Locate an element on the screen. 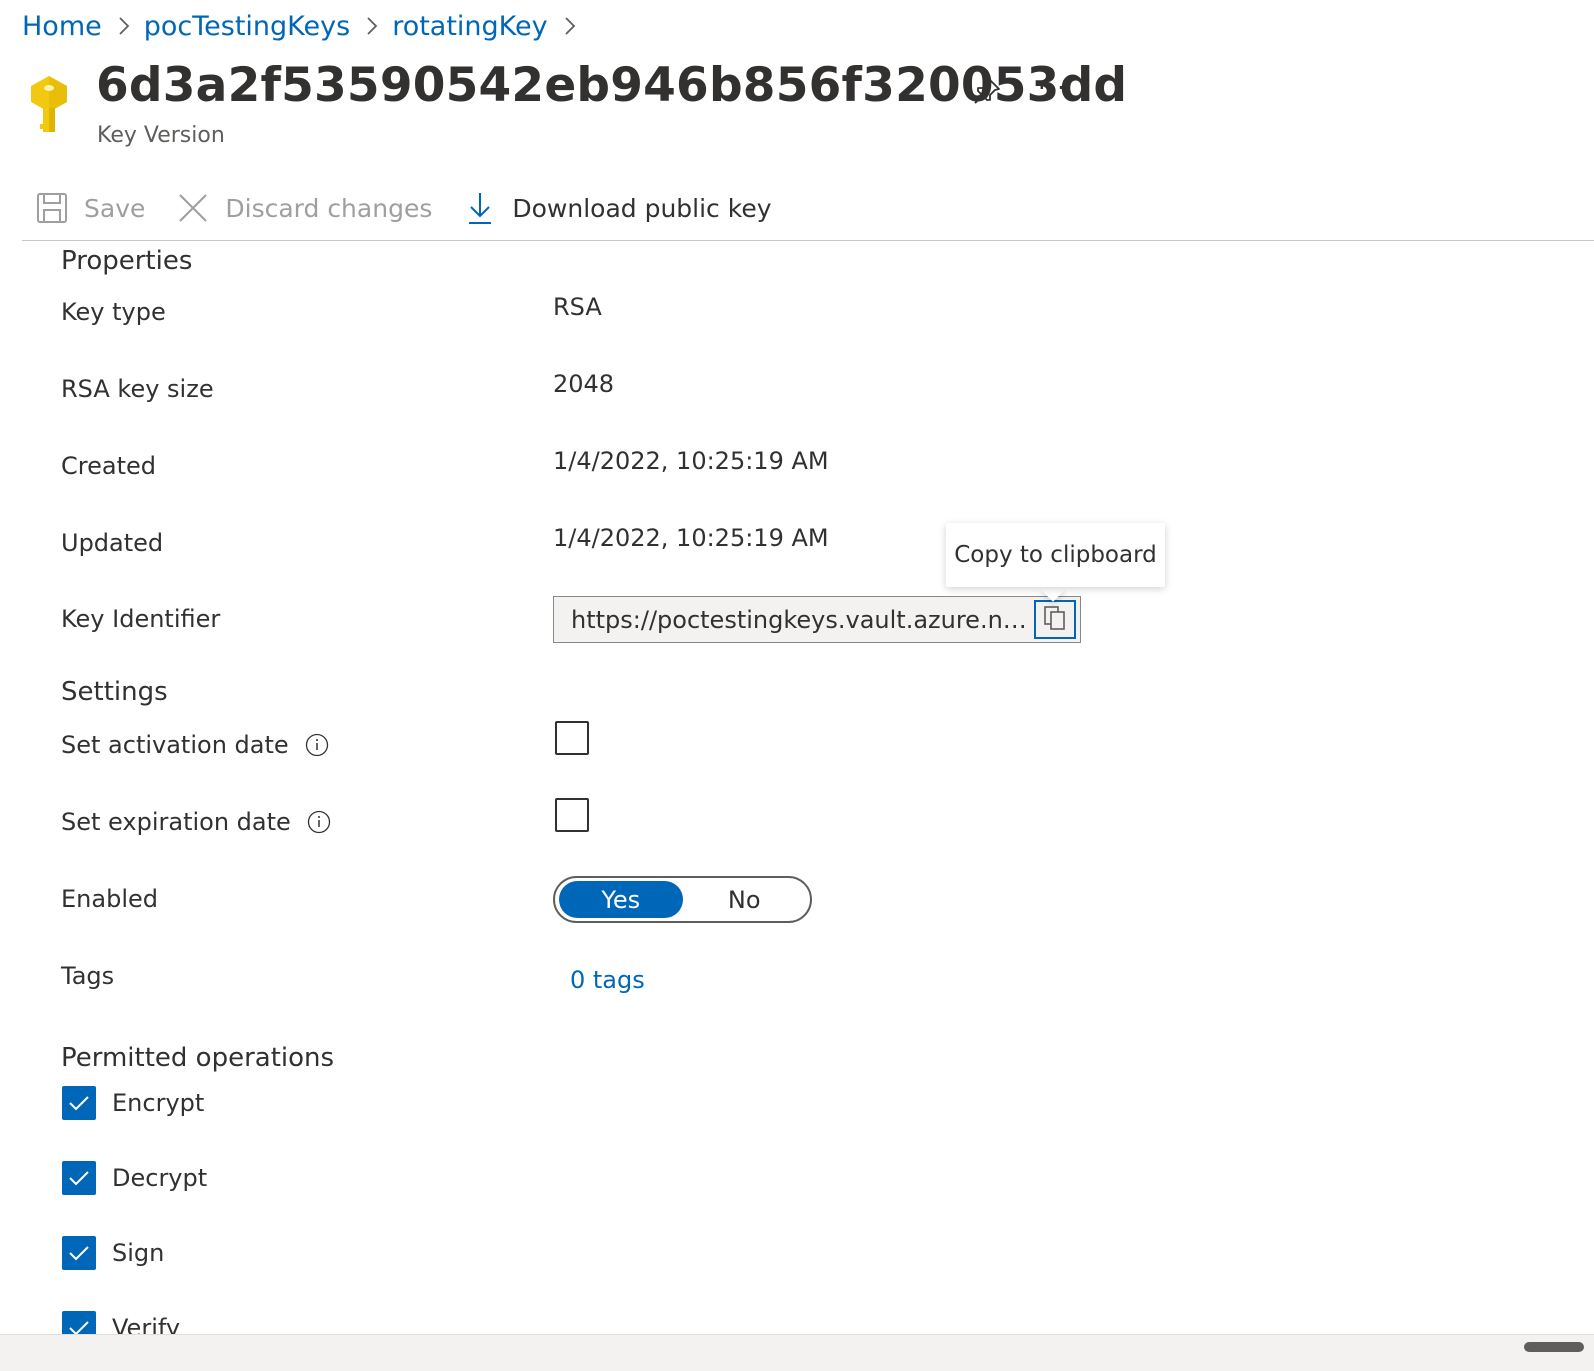  encrypt-label: Encrypt is located at coordinates (158, 1103).